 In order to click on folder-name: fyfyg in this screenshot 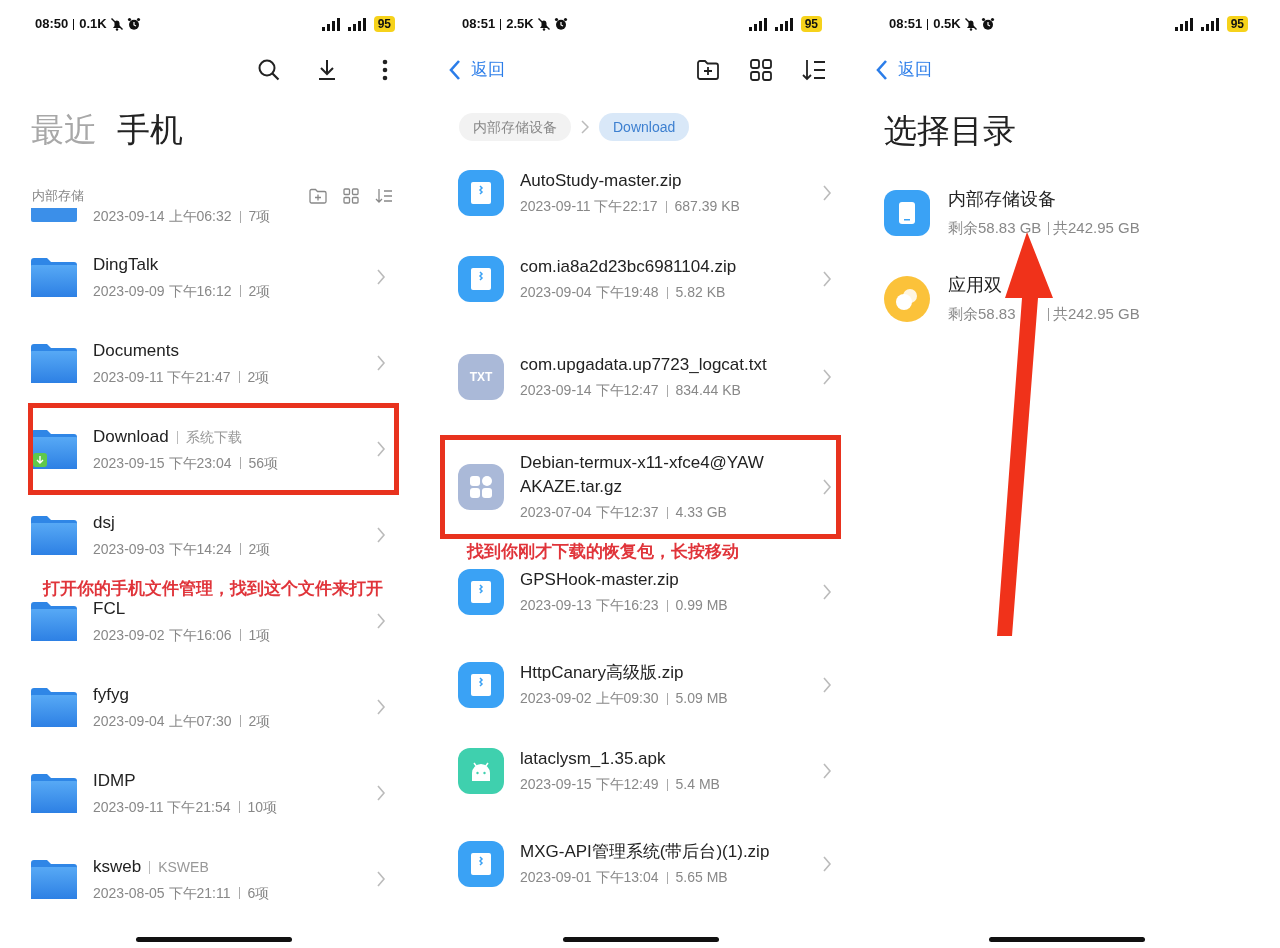, I will do `click(111, 695)`.